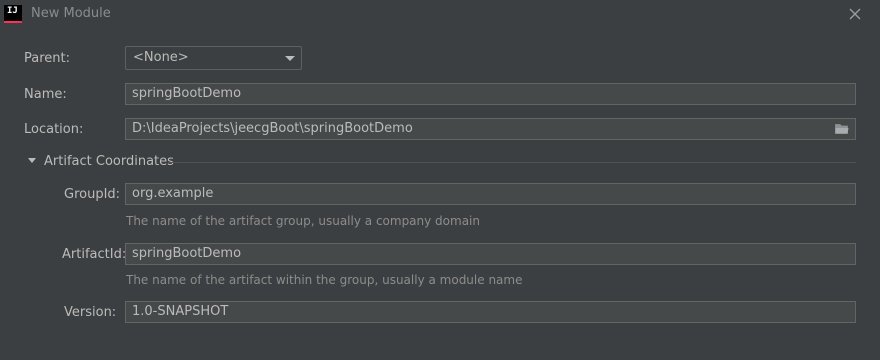  I want to click on version-label: Version:, so click(90, 312).